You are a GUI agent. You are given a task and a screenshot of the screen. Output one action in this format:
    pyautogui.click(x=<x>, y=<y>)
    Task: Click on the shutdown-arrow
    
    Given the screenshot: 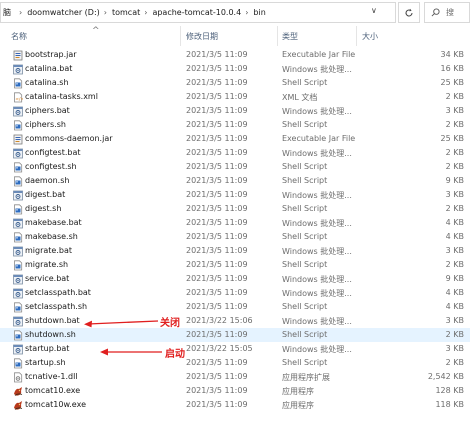 What is the action you would take?
    pyautogui.click(x=121, y=324)
    